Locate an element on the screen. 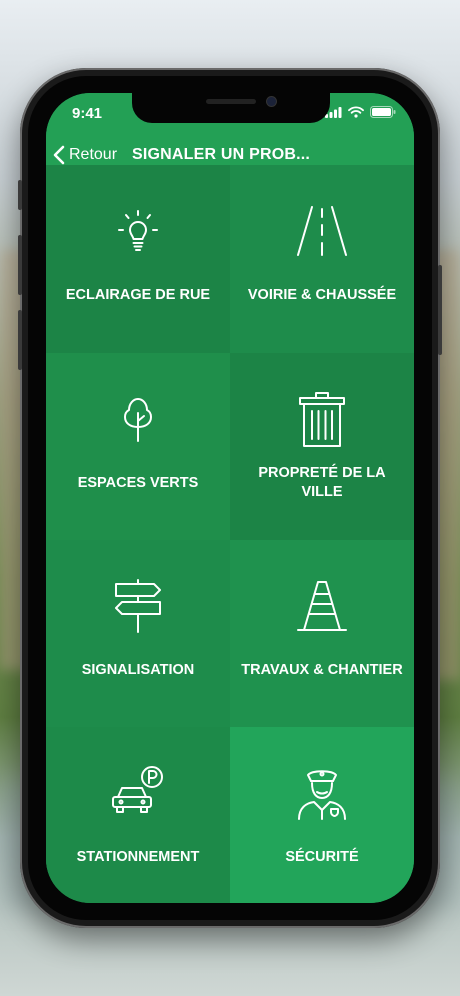  tile-label: PROPRETÉ DE LA VILLE is located at coordinates (322, 482).